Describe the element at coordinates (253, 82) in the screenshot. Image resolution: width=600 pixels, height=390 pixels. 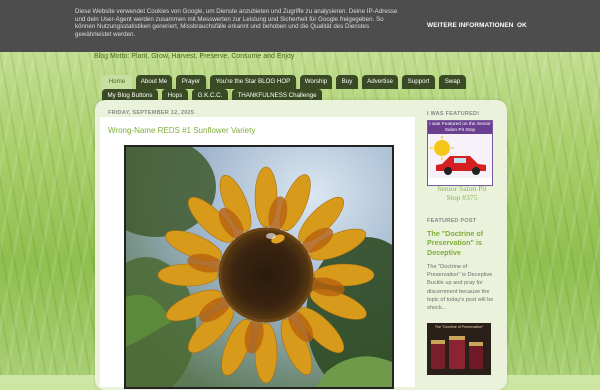
I see `tab-star-blog-hop: You're the Star BLOG HOP` at that location.